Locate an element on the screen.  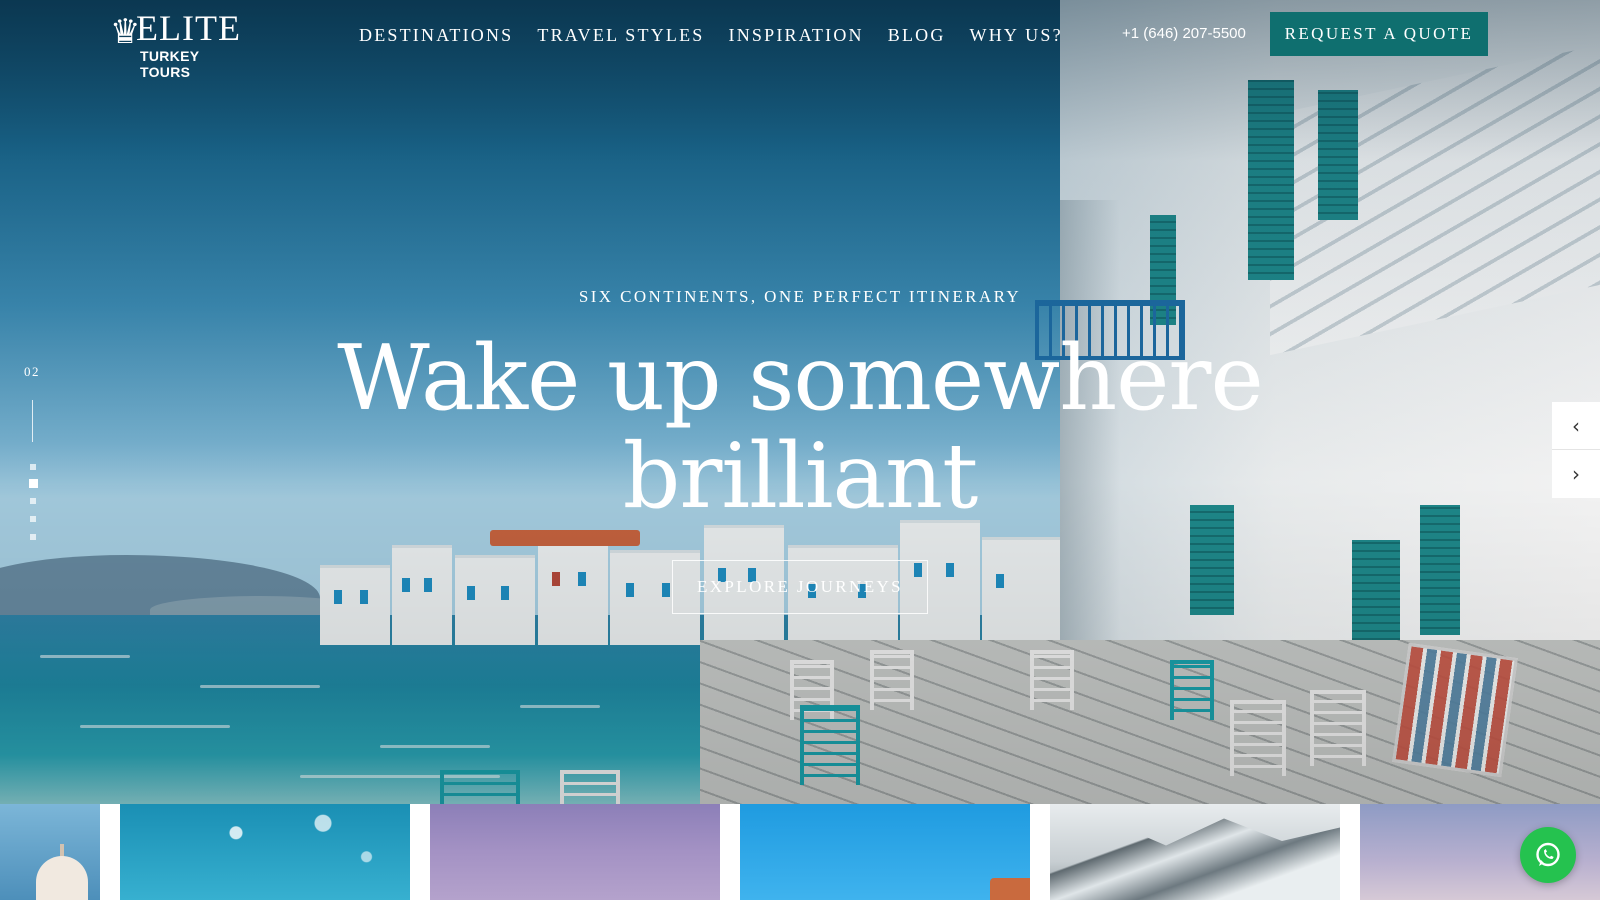
whatsapp-icon is located at coordinates (1548, 854).